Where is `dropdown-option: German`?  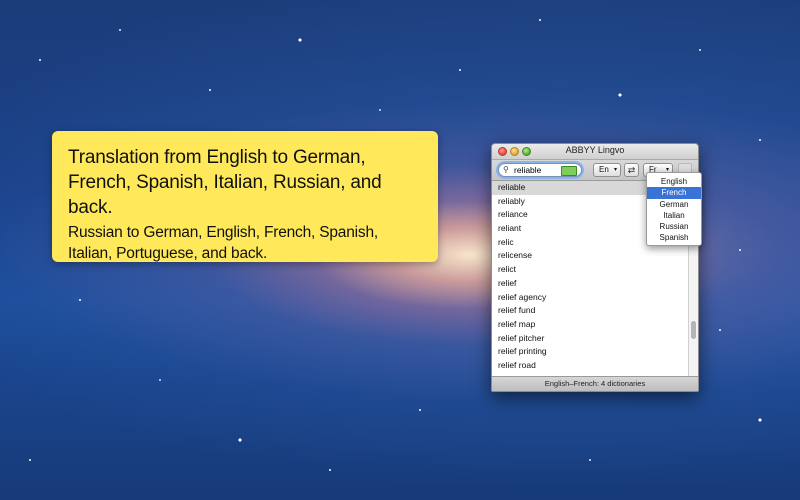
dropdown-option: German is located at coordinates (674, 204).